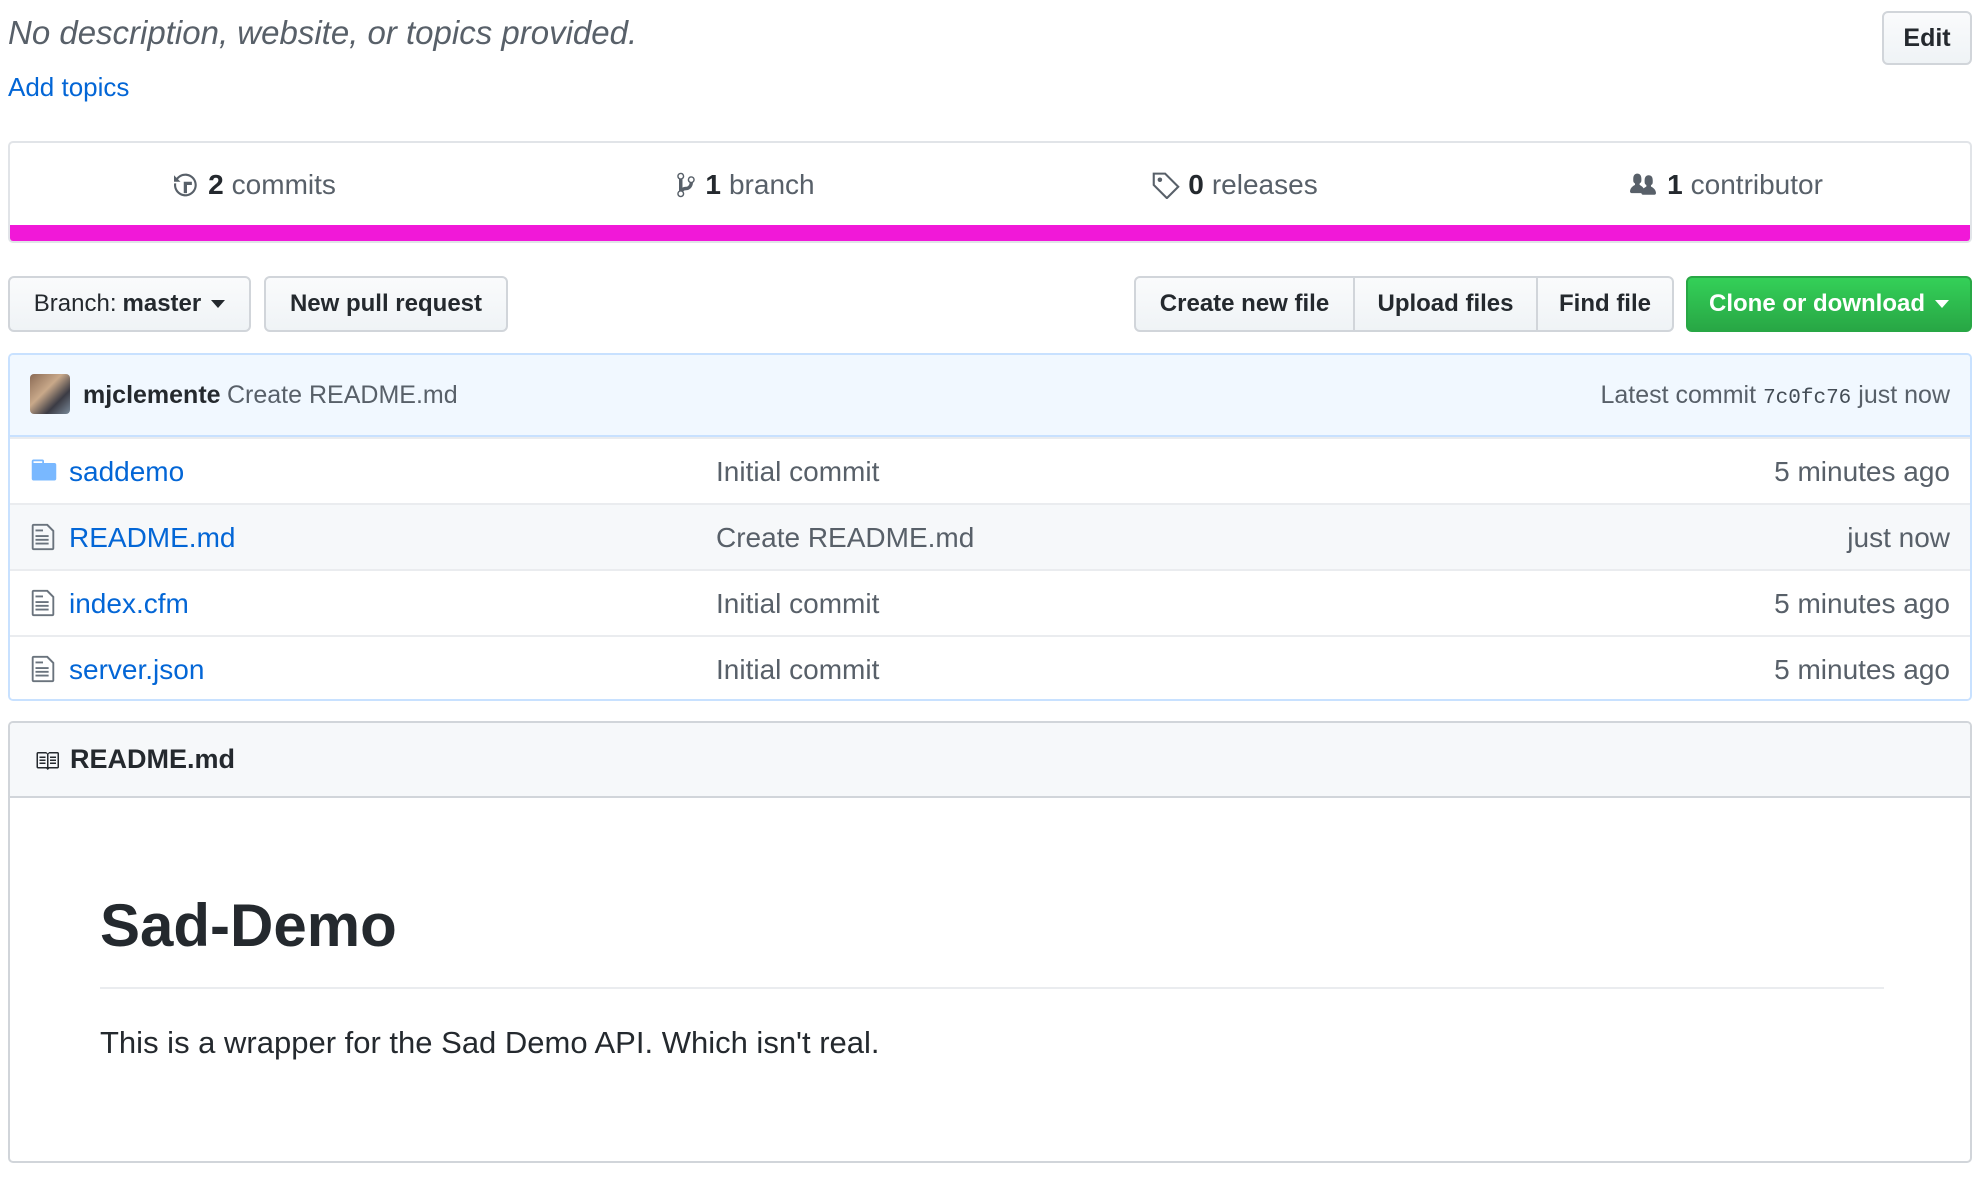 The width and height of the screenshot is (1980, 1178). What do you see at coordinates (990, 667) in the screenshot?
I see `table-row: server.json Initial commit 5 minutes ago` at bounding box center [990, 667].